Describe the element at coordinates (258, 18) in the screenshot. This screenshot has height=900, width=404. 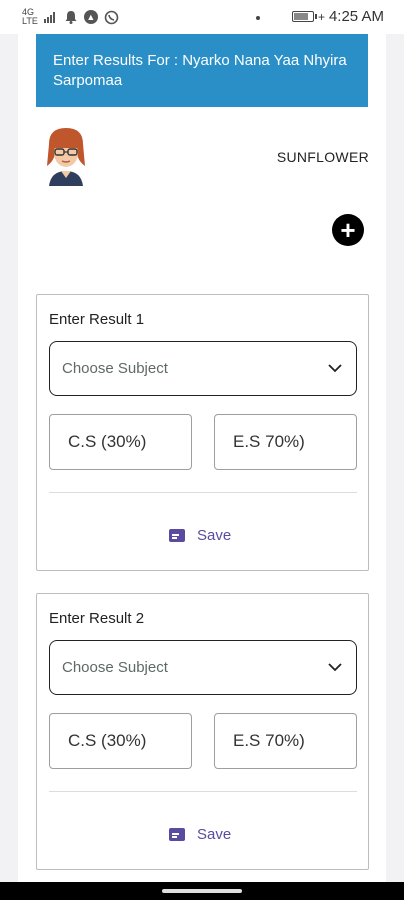
I see `status-dot` at that location.